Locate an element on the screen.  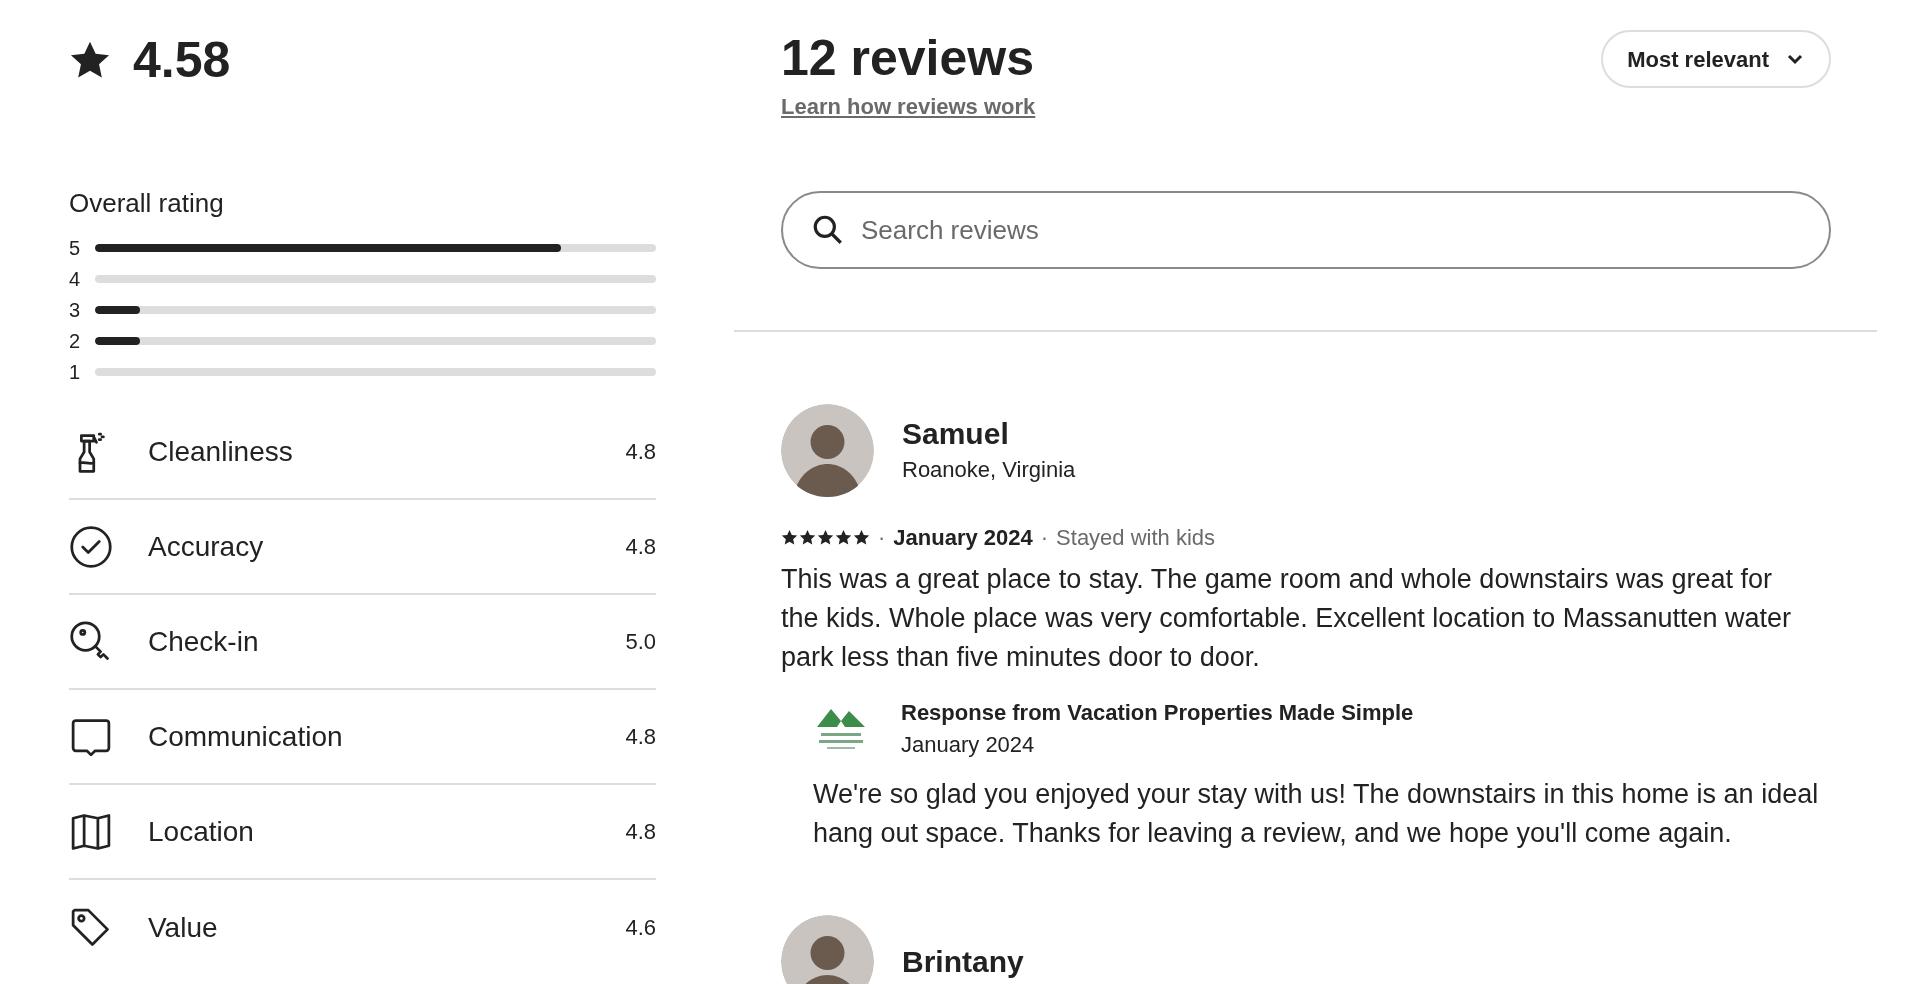
reviewer-location: Roanoke, Virginia is located at coordinates (989, 470).